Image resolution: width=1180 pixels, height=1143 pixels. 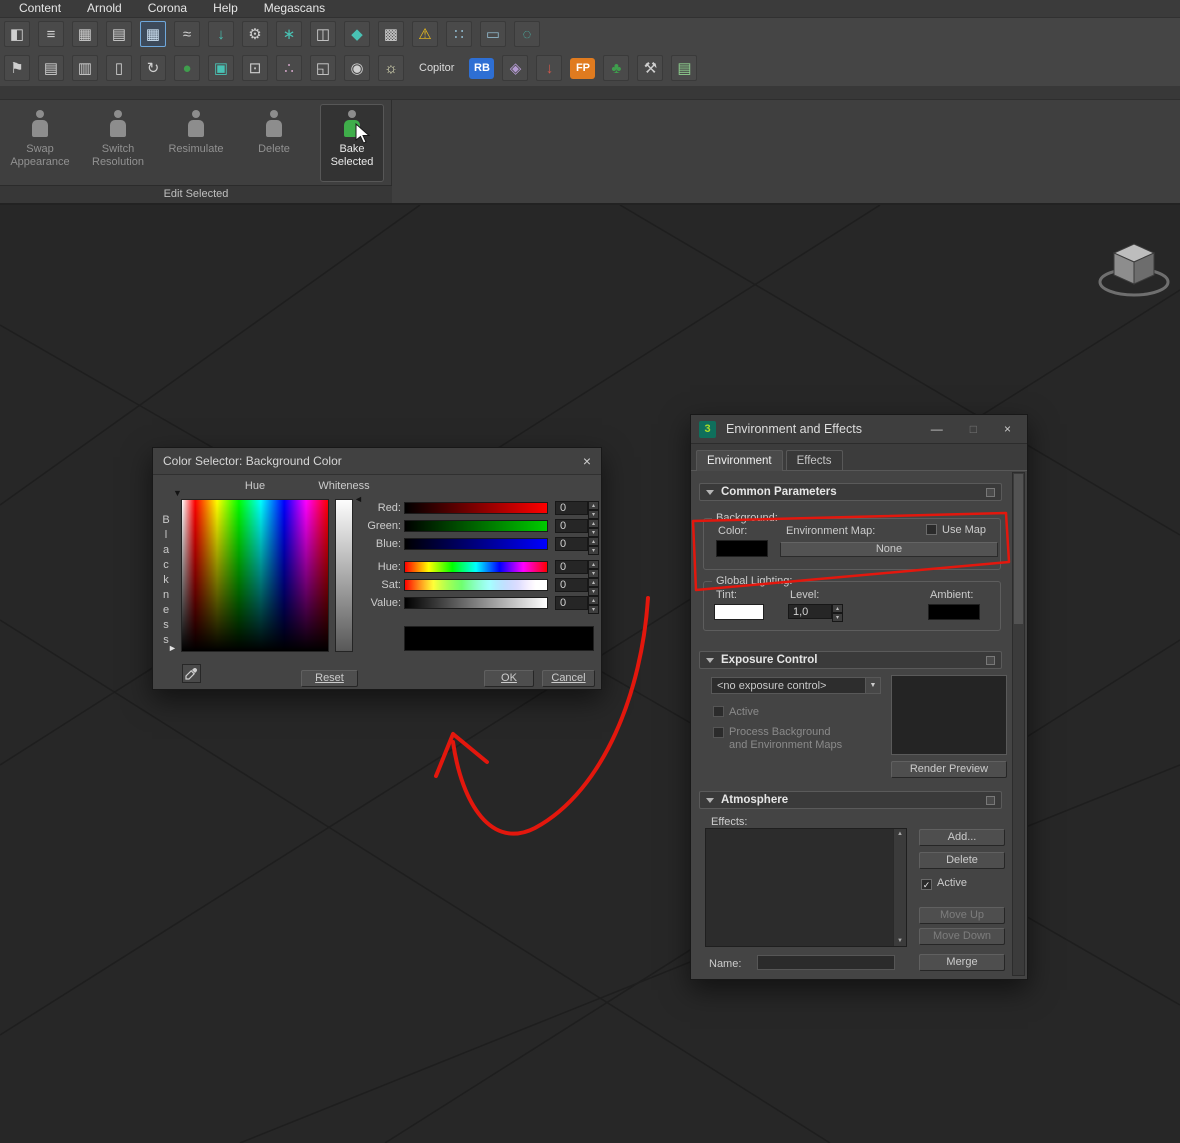 I want to click on spin-down-icon: ▾, so click(x=837, y=617).